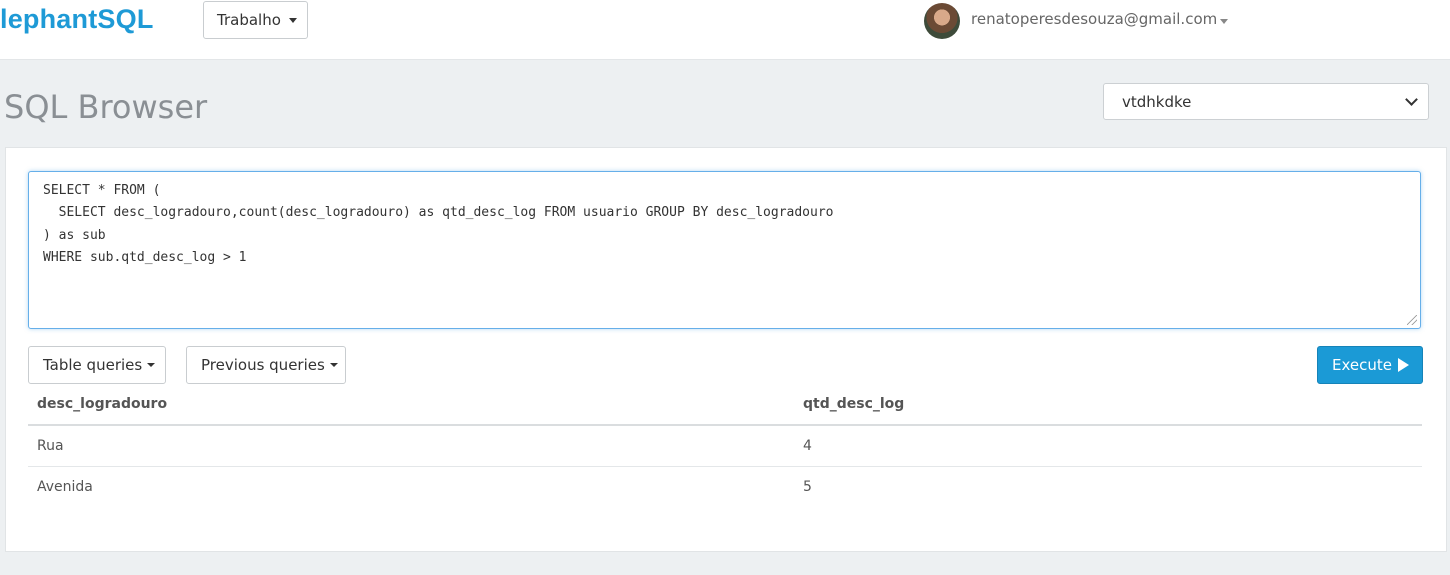 Image resolution: width=1450 pixels, height=575 pixels. What do you see at coordinates (1224, 21) in the screenshot?
I see `user-menu-caret-icon` at bounding box center [1224, 21].